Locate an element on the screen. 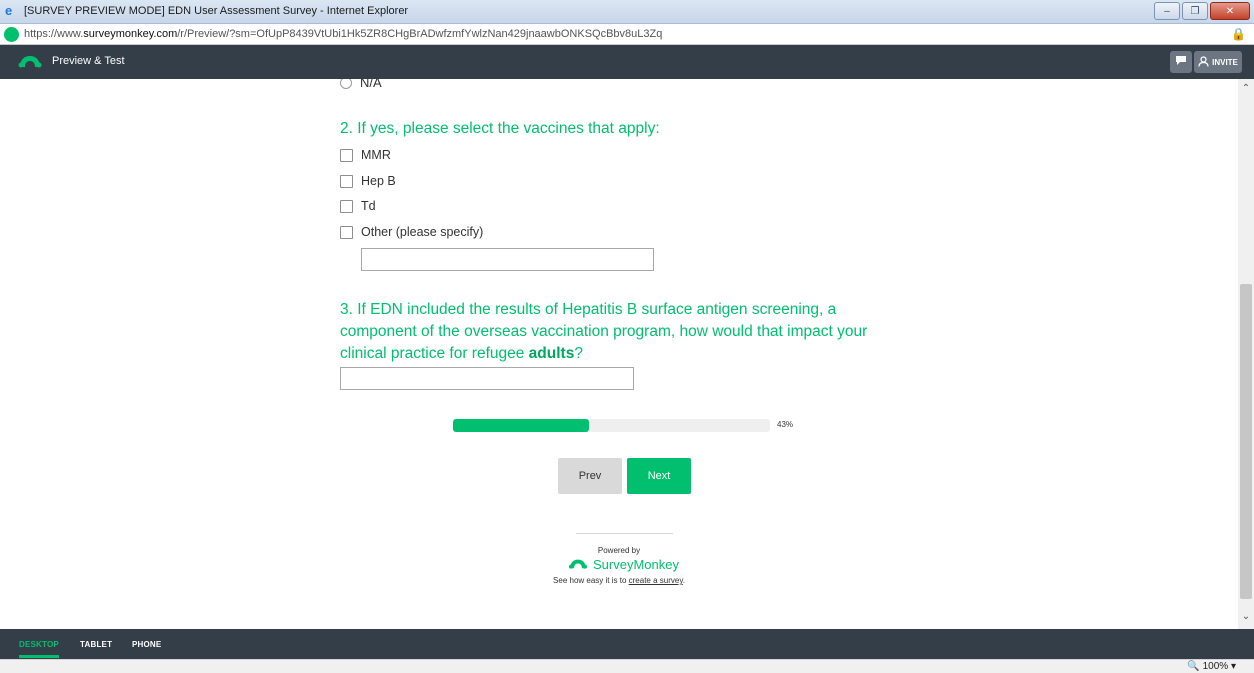 The width and height of the screenshot is (1254, 673). vertical-scrollbar: ⌃ ⌄ is located at coordinates (1246, 354).